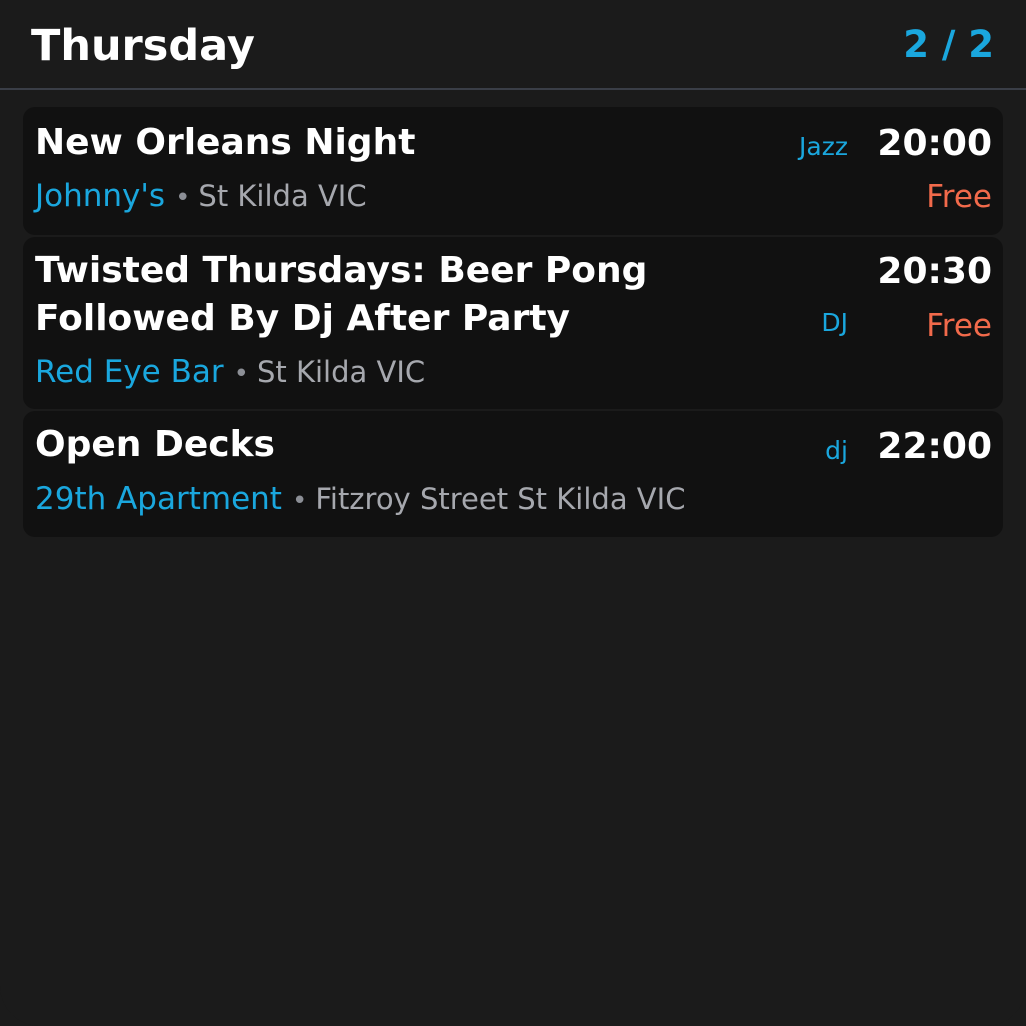 Image resolution: width=1026 pixels, height=1026 pixels. I want to click on event-location: Fitzroy Street St Kilda VIC, so click(500, 499).